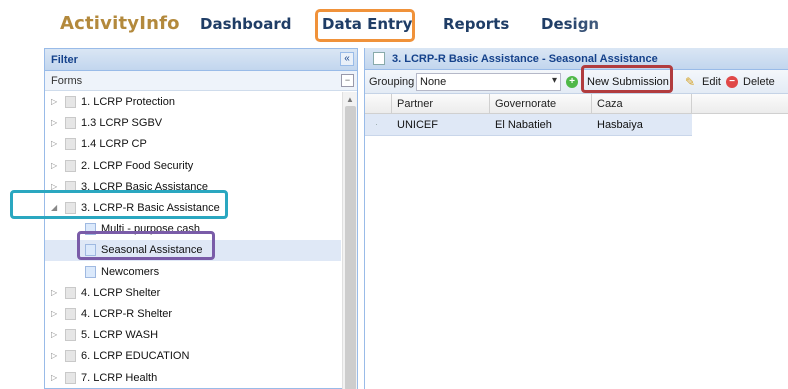 This screenshot has height=389, width=788. Describe the element at coordinates (121, 292) in the screenshot. I see `tree-item-label: 4. LCRP Shelter` at that location.